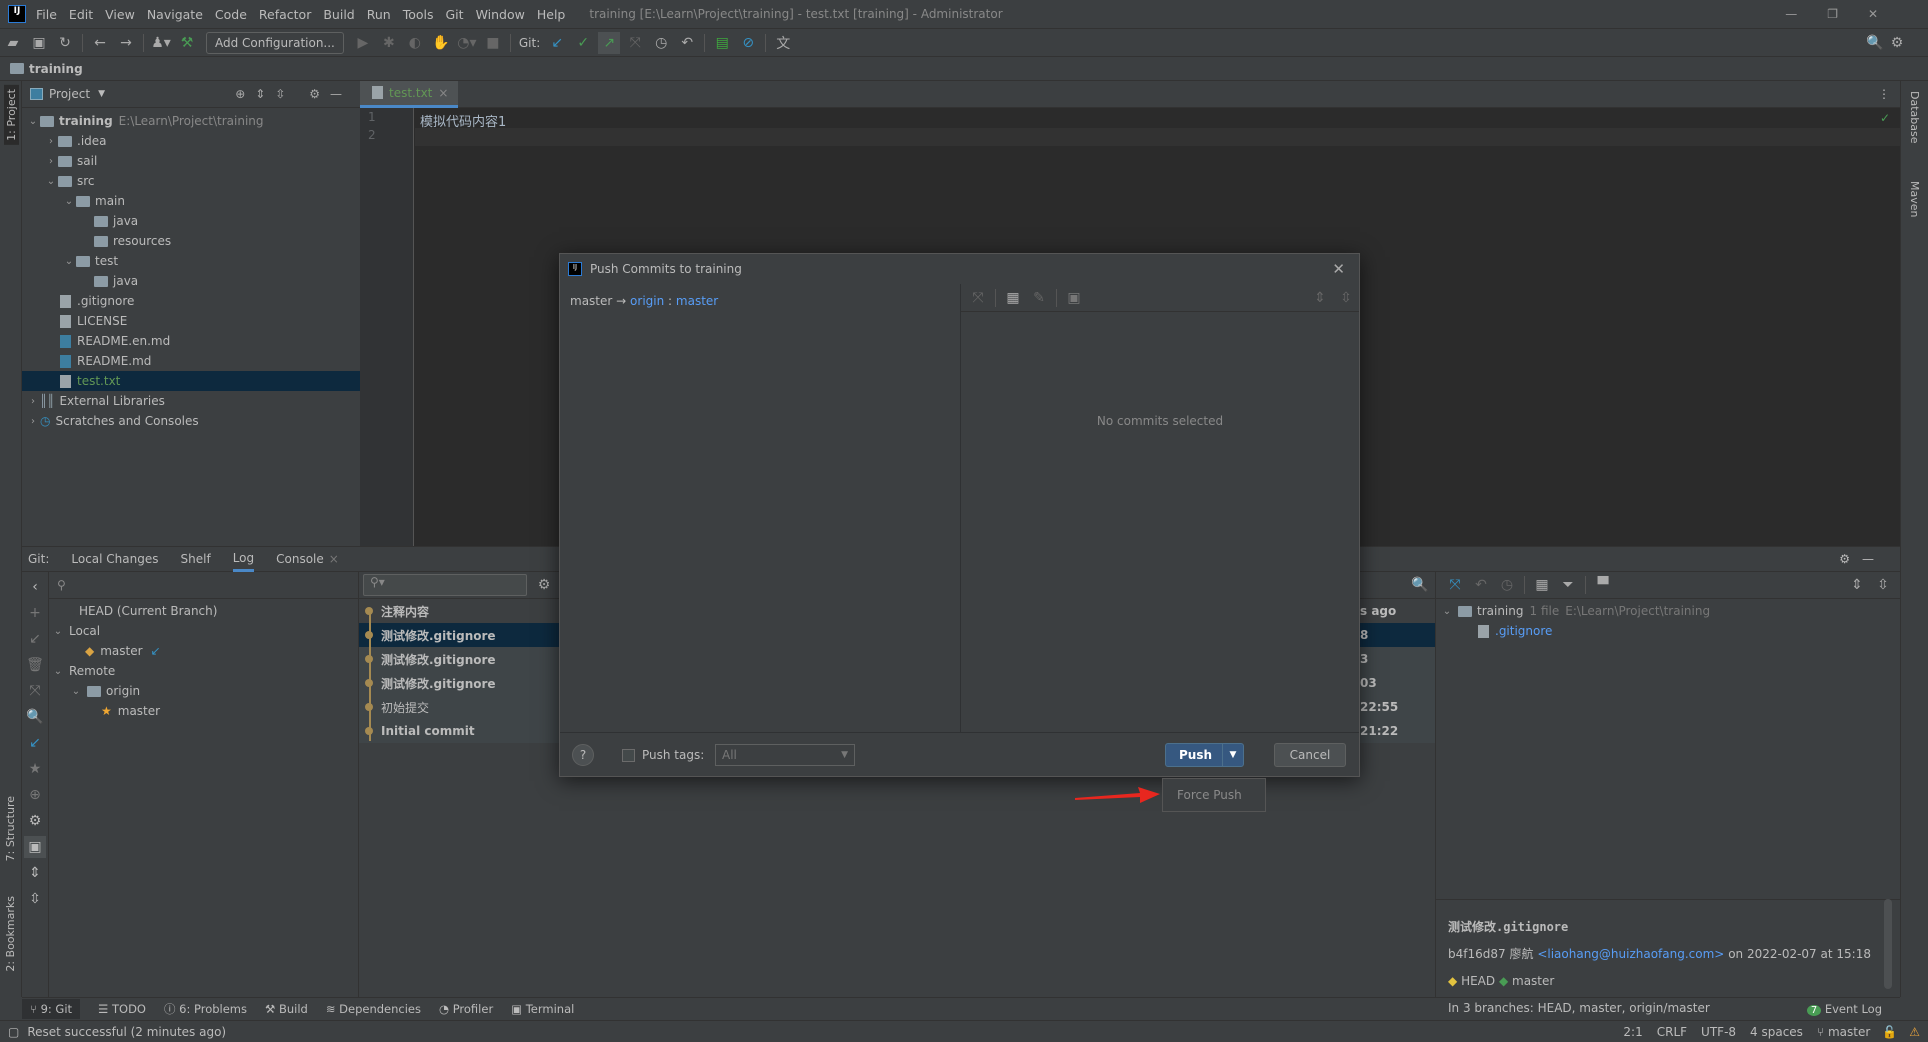 This screenshot has height=1042, width=1928. Describe the element at coordinates (1776, 1032) in the screenshot. I see `indent-setting: 4 spaces` at that location.